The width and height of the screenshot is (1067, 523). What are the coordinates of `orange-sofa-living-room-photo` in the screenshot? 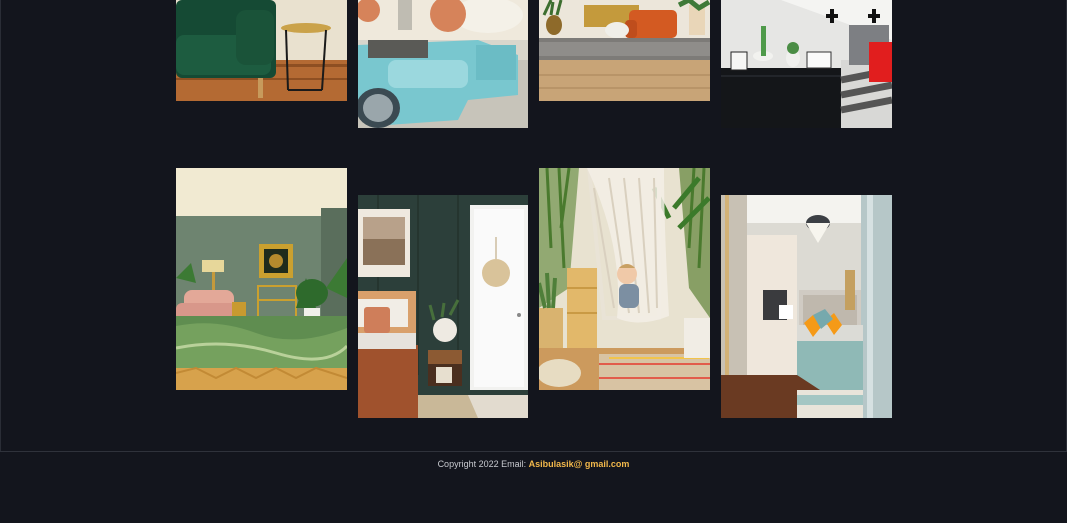 It's located at (624, 50).